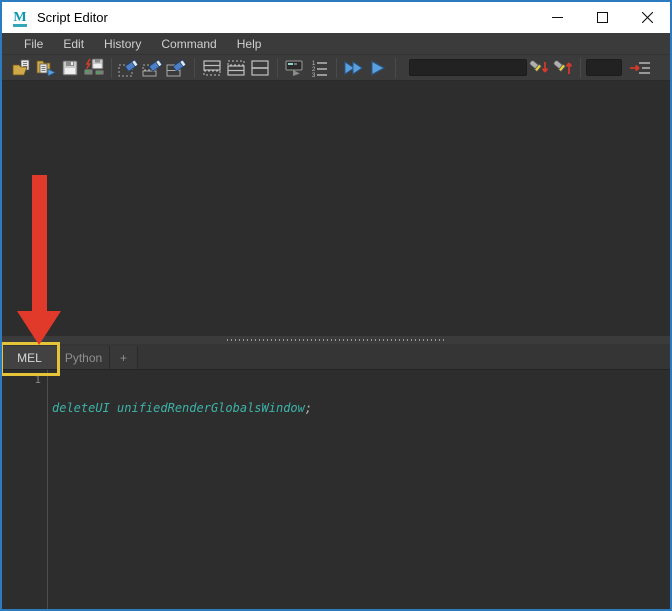 The height and width of the screenshot is (611, 672). Describe the element at coordinates (295, 68) in the screenshot. I see `echo-commands-icon` at that location.